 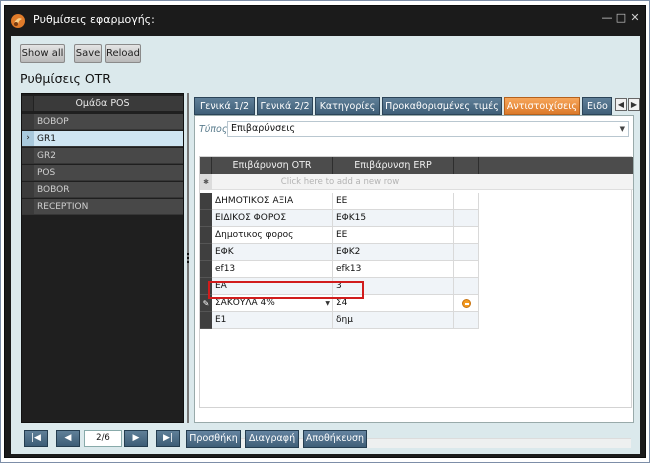 What do you see at coordinates (325, 21) in the screenshot?
I see `title-bar: Ρυθμίσεις εφαρμογής: — □ ✕` at bounding box center [325, 21].